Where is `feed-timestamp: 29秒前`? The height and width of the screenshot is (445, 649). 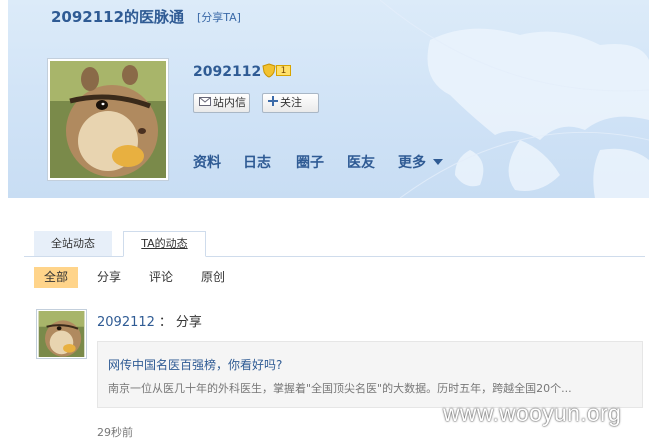
feed-timestamp: 29秒前 is located at coordinates (115, 432).